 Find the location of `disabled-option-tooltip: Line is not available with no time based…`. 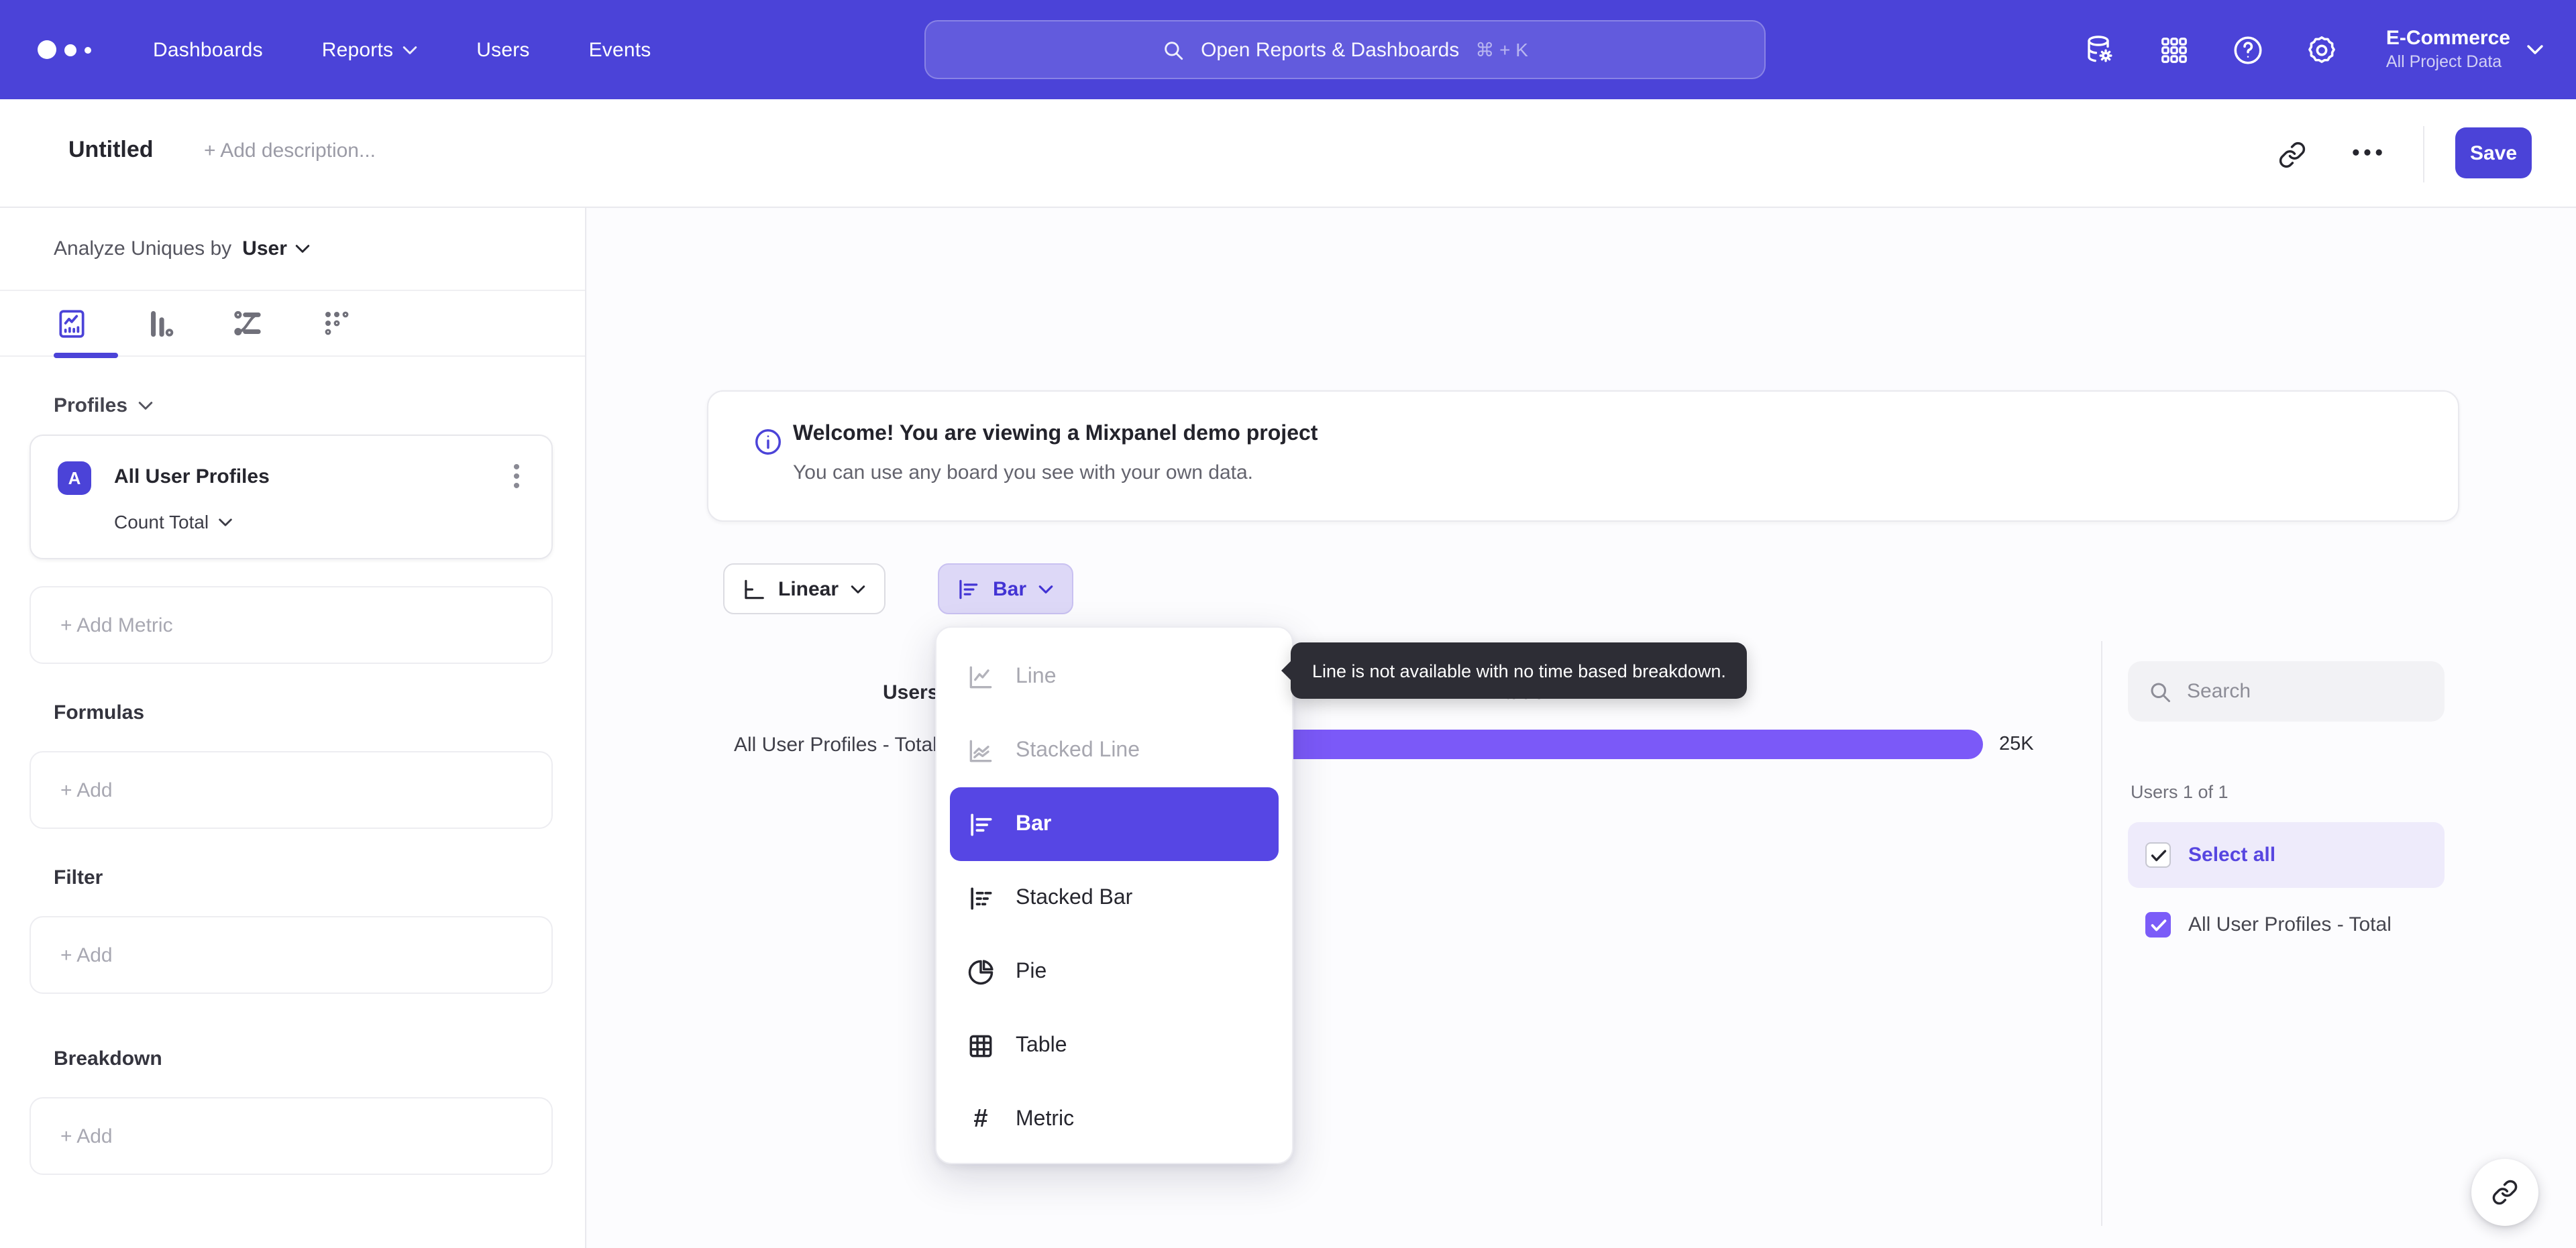

disabled-option-tooltip: Line is not available with no time based… is located at coordinates (1514, 670).